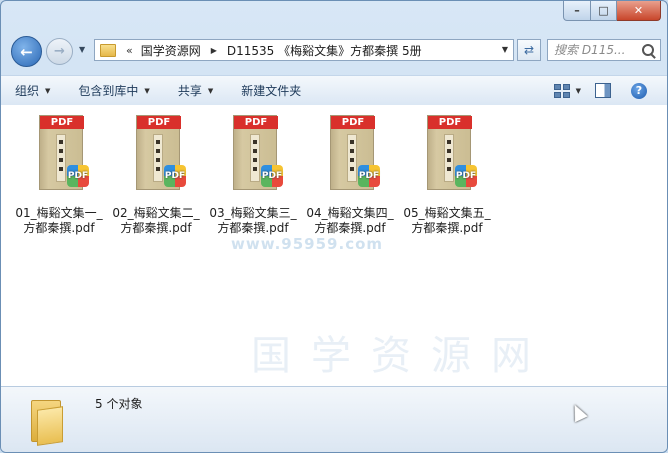 This screenshot has width=668, height=453. I want to click on include-in-library-menu: 包含到库中 ▼, so click(113, 91).